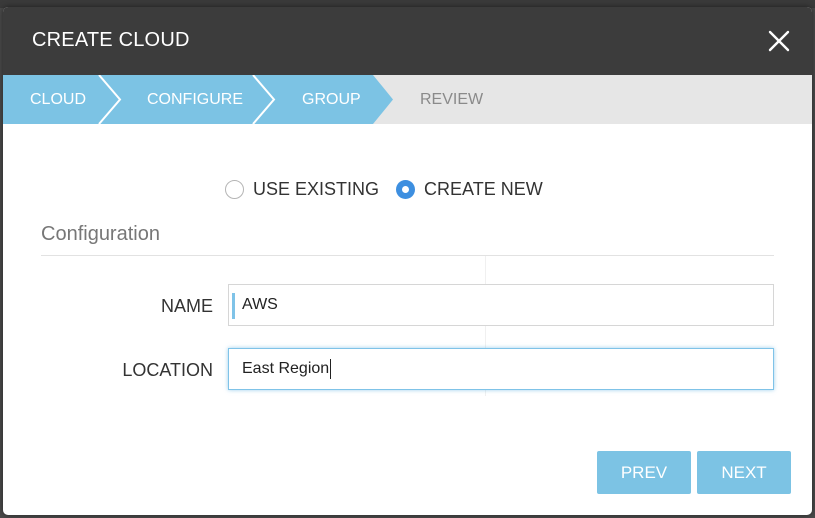 The image size is (815, 518). I want to click on wizard-steps: CLOUD CONFIGURE GROUP REVIEW, so click(407, 99).